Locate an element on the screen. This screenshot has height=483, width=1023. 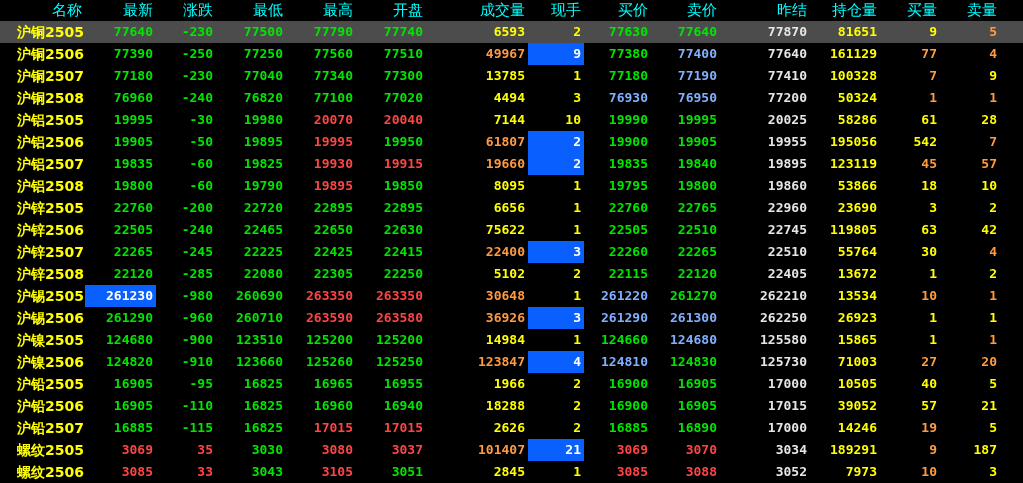
table-row: 沪镍2505 124680 -900 123510 125200 125200 14984 1 124660 124680 125580 15865 1 1 is located at coordinates (511, 340).